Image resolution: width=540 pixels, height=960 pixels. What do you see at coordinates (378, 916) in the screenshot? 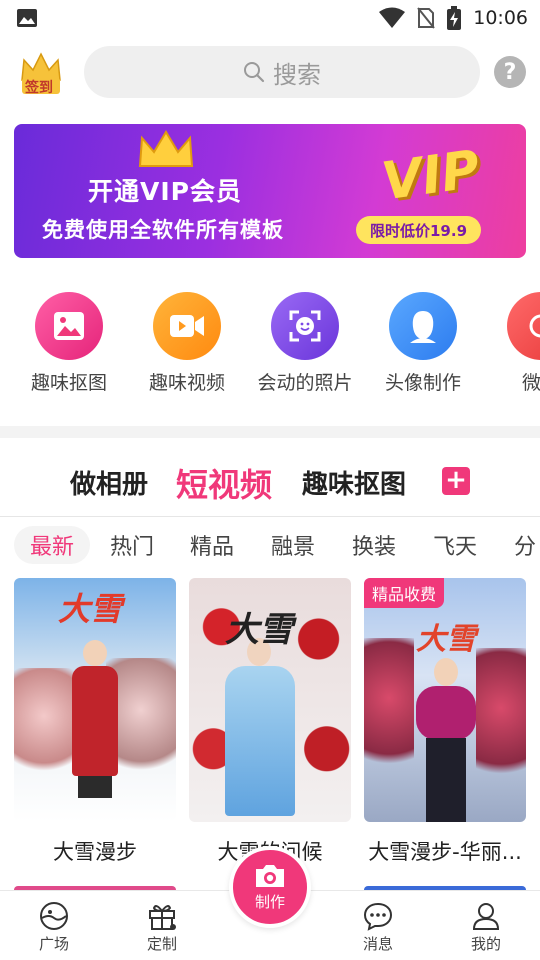
I see `message-icon` at bounding box center [378, 916].